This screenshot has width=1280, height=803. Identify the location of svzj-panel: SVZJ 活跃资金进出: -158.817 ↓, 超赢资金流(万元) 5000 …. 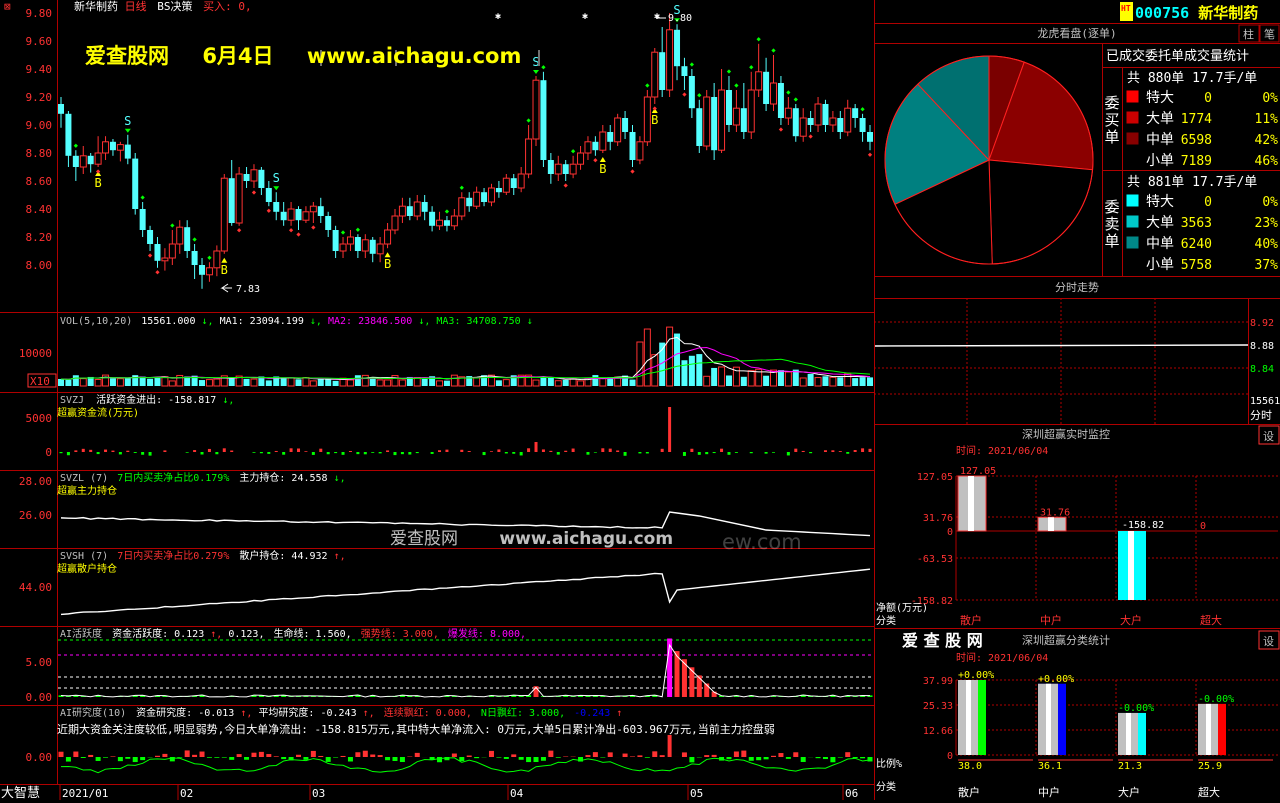
(449, 426).